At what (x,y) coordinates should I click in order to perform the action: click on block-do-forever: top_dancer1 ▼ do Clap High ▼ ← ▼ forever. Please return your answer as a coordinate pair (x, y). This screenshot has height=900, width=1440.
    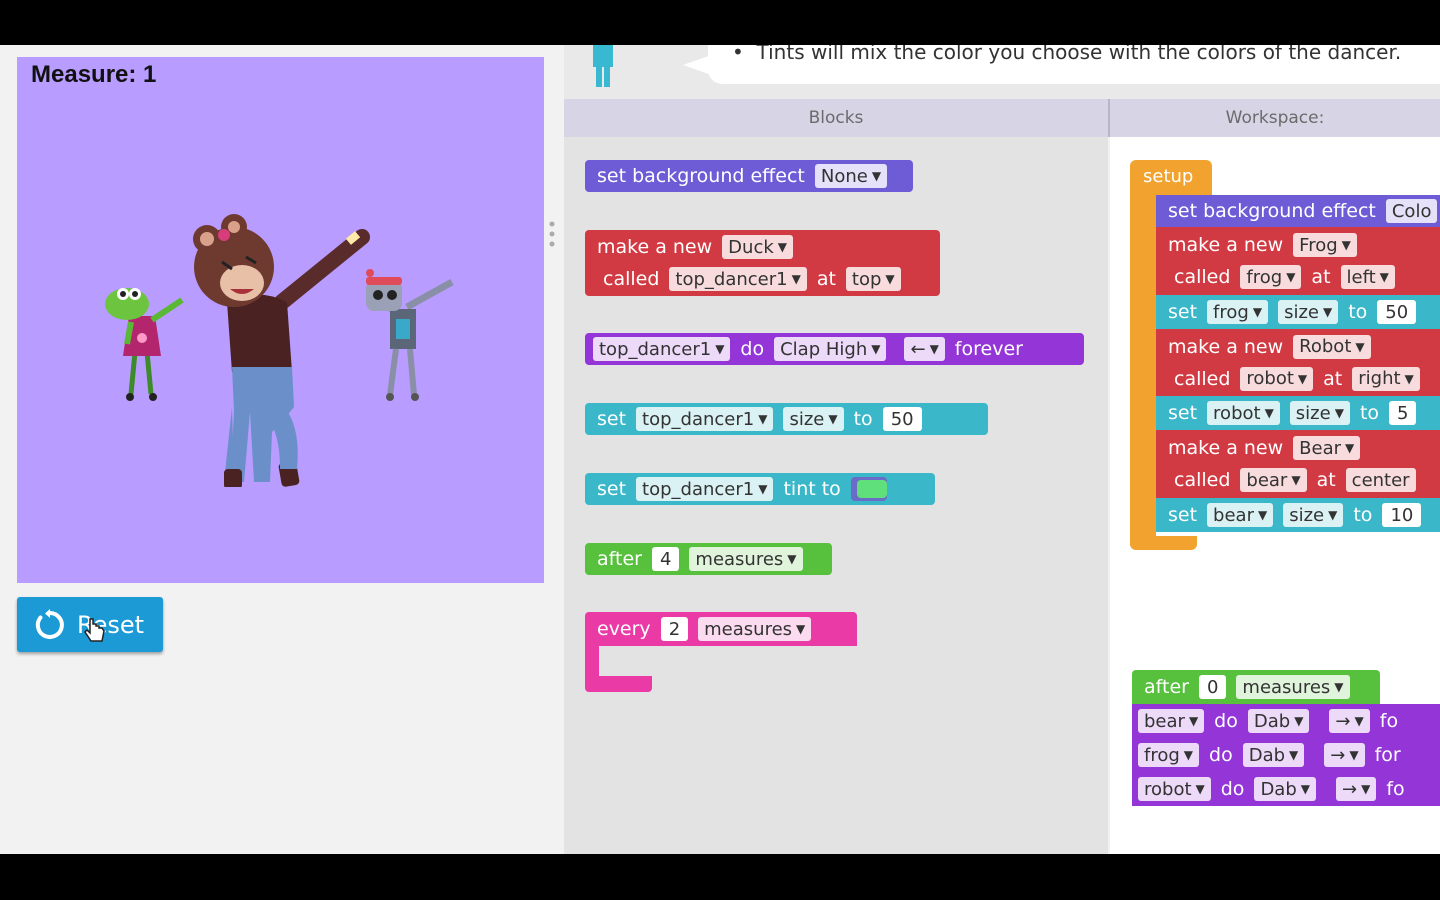
    Looking at the image, I should click on (834, 349).